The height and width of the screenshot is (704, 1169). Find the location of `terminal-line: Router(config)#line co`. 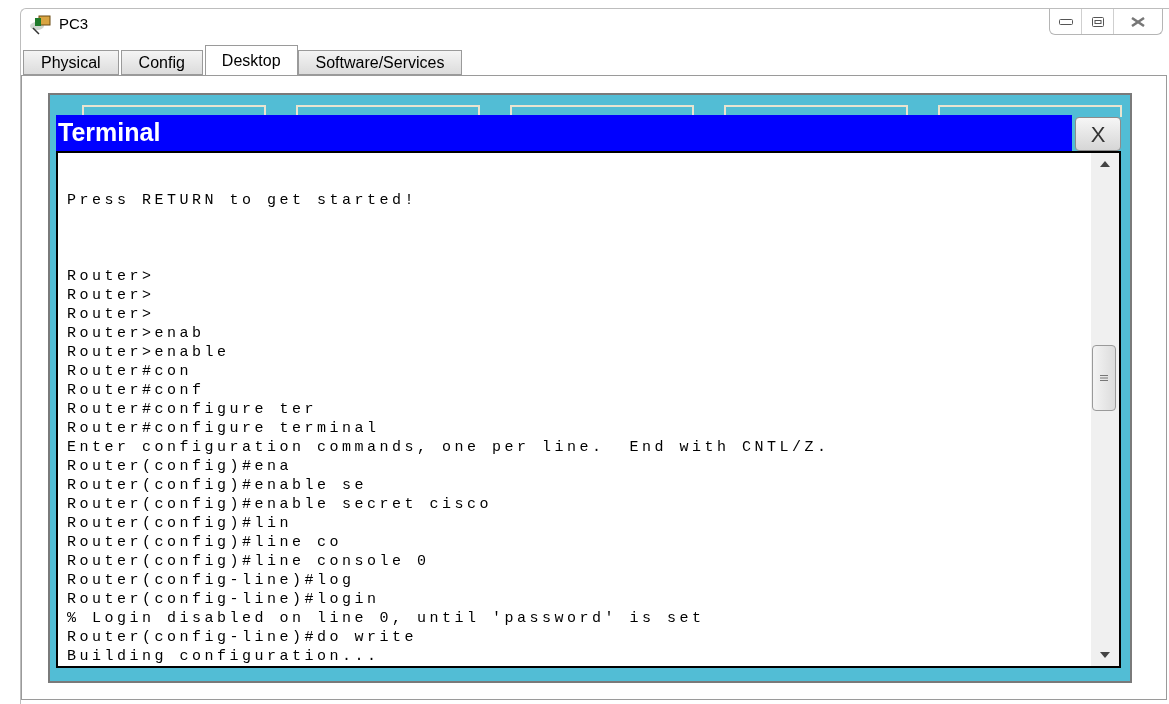

terminal-line: Router(config)#line co is located at coordinates (205, 542).